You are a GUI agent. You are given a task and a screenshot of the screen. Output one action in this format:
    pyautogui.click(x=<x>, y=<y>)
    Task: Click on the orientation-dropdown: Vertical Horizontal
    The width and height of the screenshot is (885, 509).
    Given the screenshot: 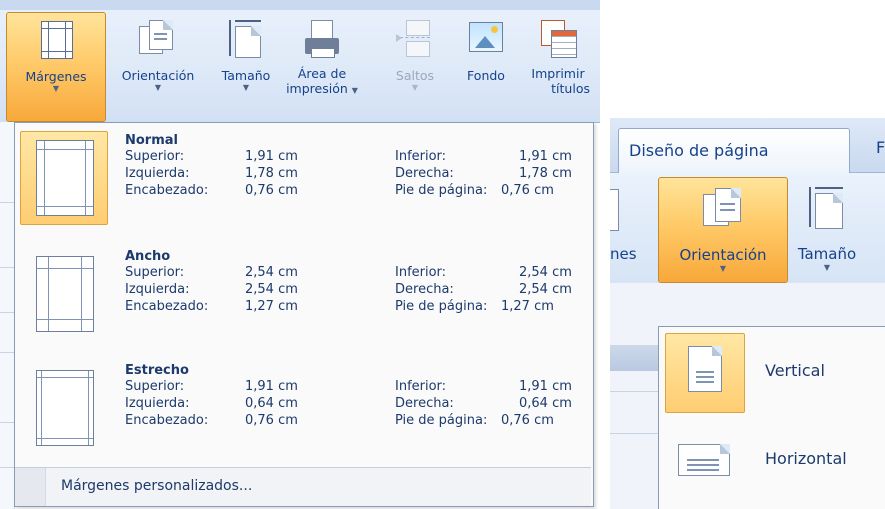 What is the action you would take?
    pyautogui.click(x=771, y=417)
    